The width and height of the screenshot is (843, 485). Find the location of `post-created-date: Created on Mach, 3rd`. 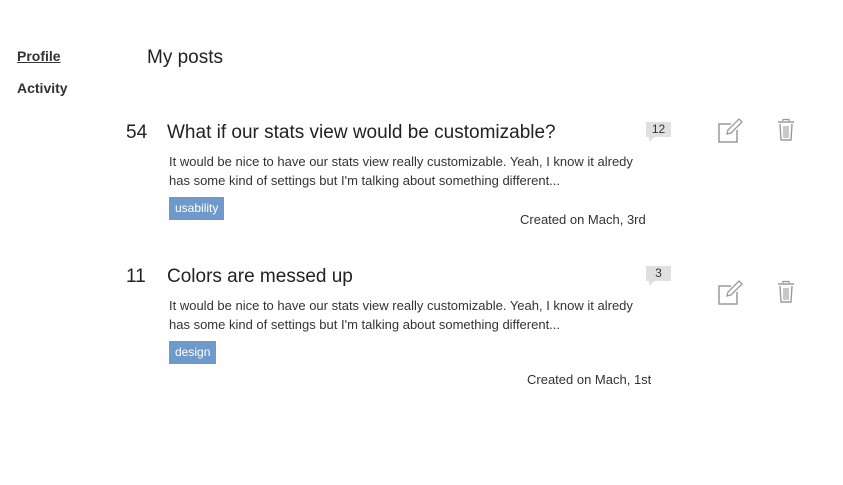

post-created-date: Created on Mach, 3rd is located at coordinates (583, 219).